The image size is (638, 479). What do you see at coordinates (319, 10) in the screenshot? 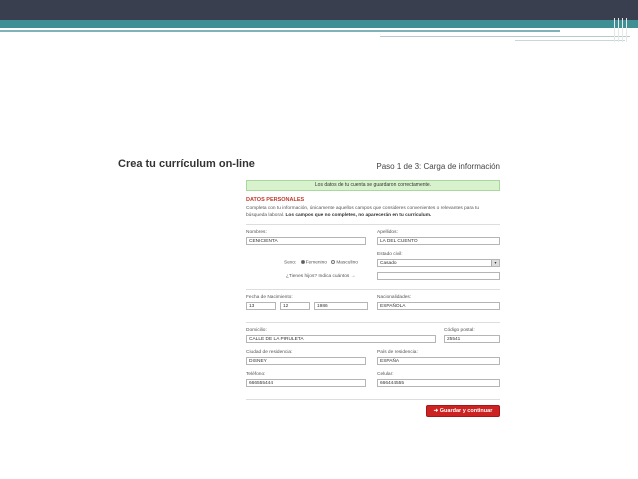
I see `slide-top-bar` at bounding box center [319, 10].